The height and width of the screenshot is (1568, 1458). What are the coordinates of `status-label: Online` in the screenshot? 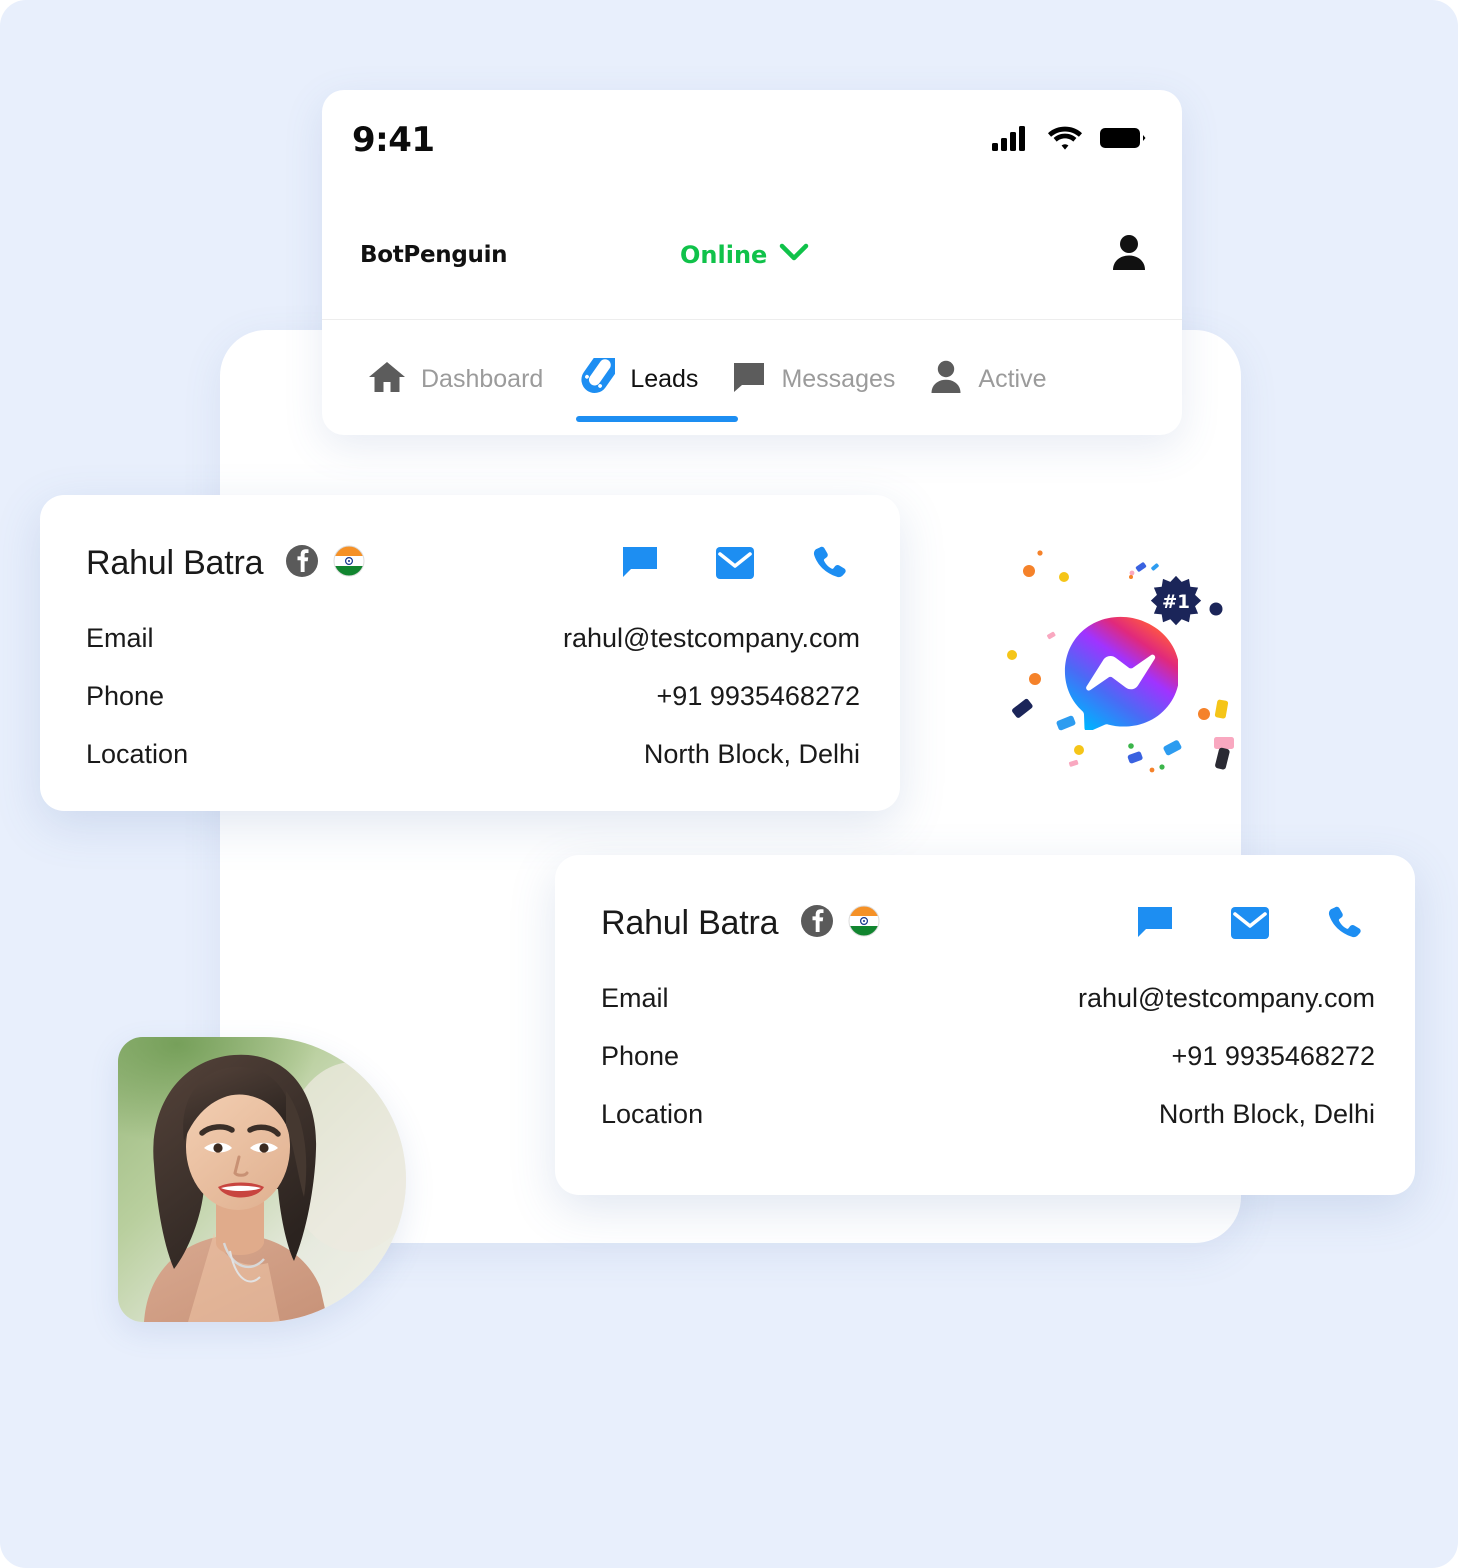 It's located at (724, 254).